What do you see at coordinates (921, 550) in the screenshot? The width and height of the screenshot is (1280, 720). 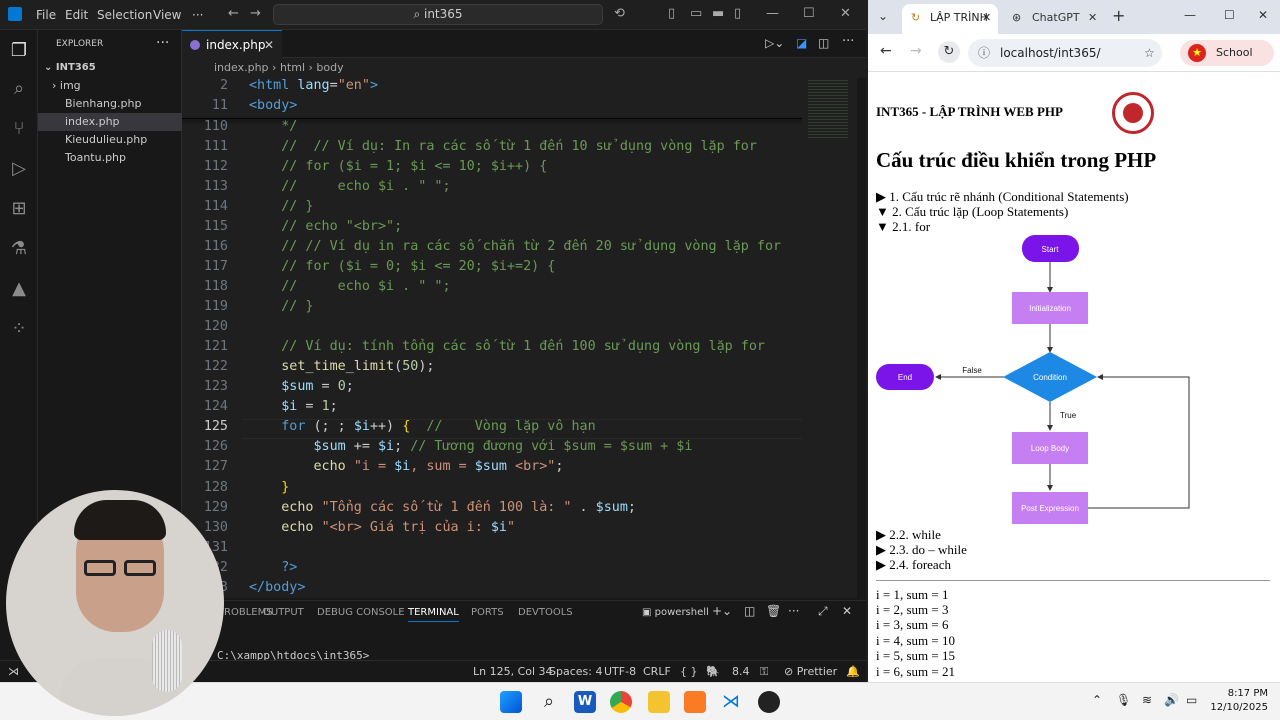 I see `details-do-while: ▶ 2.3. do – while` at bounding box center [921, 550].